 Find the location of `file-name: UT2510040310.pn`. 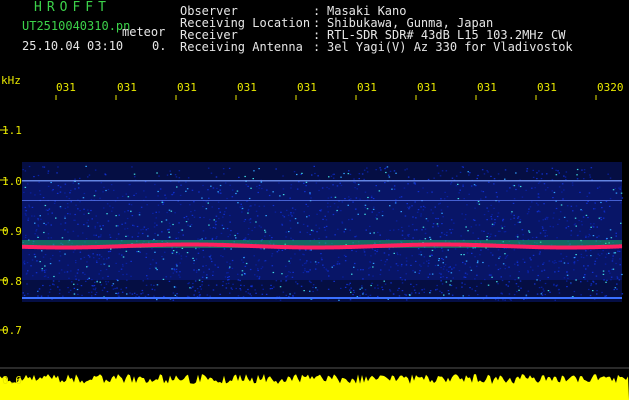

file-name: UT2510040310.pn is located at coordinates (76, 26).